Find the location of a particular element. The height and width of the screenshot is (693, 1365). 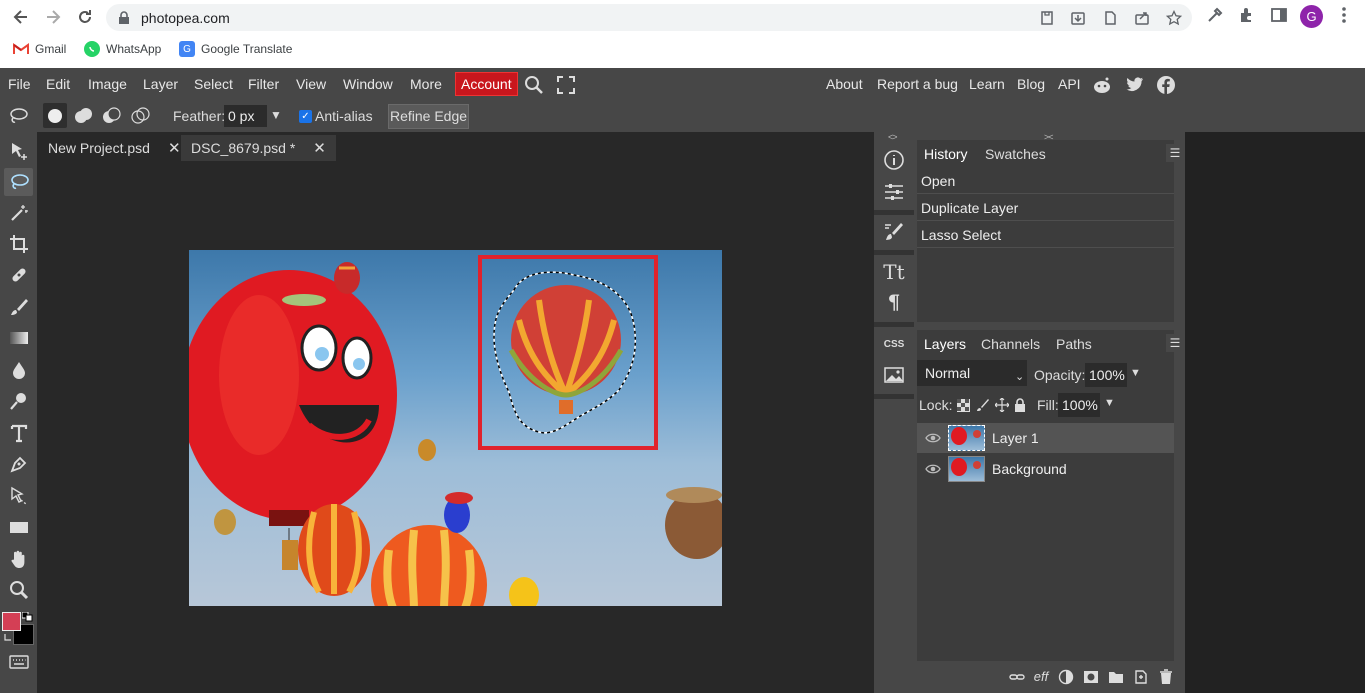

tool-path-select is located at coordinates (18, 496).